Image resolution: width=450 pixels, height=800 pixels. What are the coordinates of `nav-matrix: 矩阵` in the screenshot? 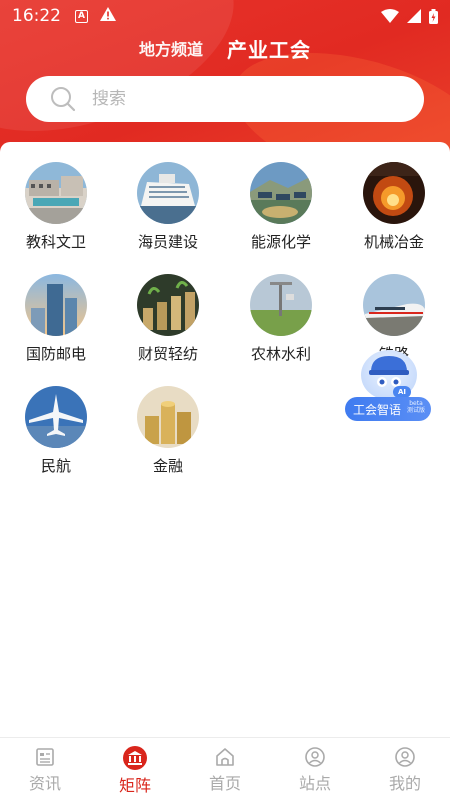 It's located at (135, 769).